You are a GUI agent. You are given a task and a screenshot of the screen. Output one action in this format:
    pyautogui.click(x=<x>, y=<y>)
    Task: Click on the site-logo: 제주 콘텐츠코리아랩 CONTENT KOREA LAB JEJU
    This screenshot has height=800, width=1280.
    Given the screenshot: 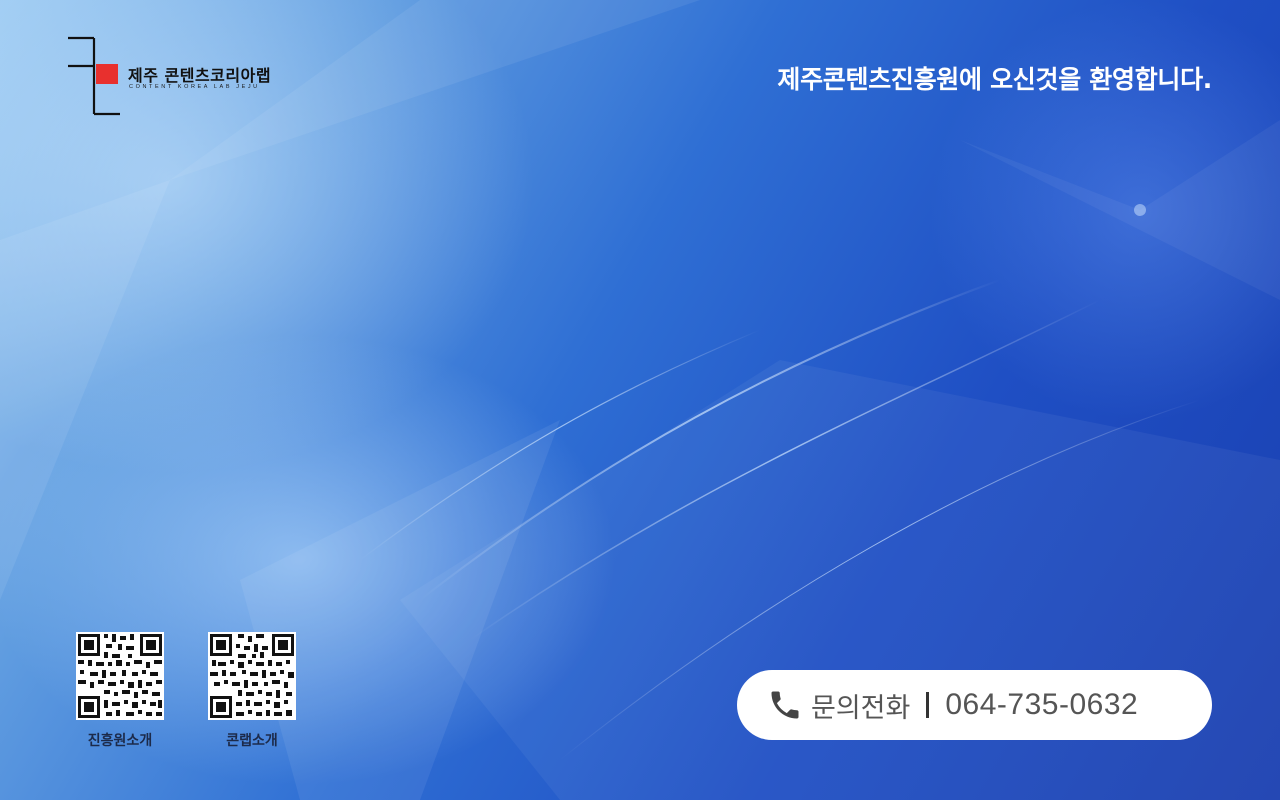 What is the action you would take?
    pyautogui.click(x=181, y=77)
    